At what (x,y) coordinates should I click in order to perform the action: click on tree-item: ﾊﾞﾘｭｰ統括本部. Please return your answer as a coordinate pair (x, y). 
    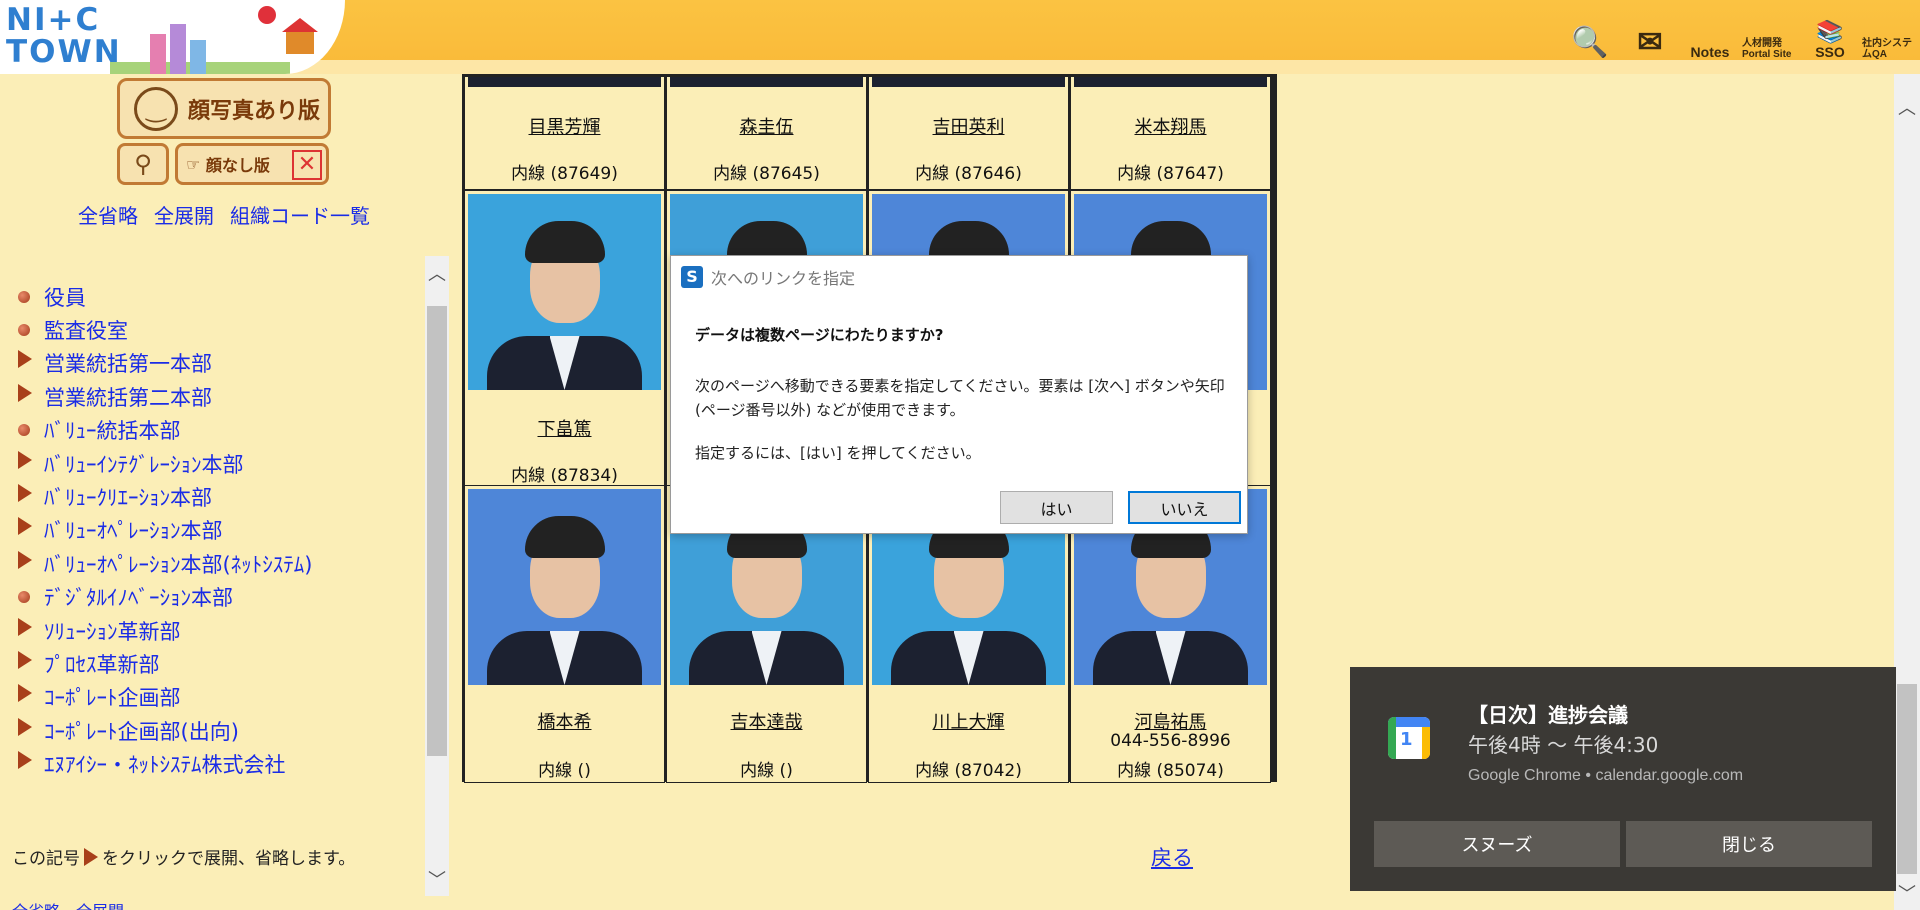
    Looking at the image, I should click on (163, 430).